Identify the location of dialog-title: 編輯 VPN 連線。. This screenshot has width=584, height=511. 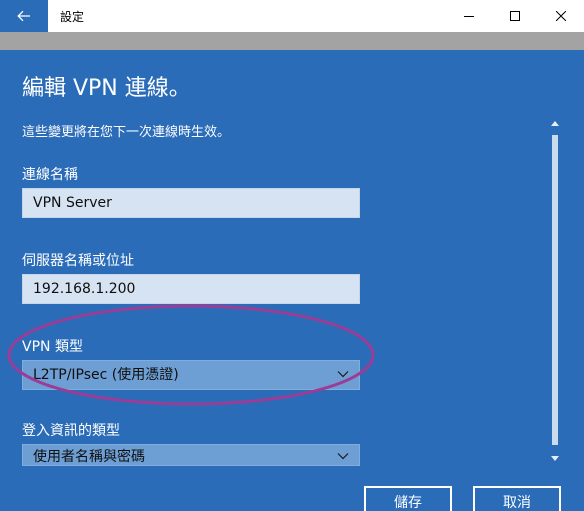
(106, 88).